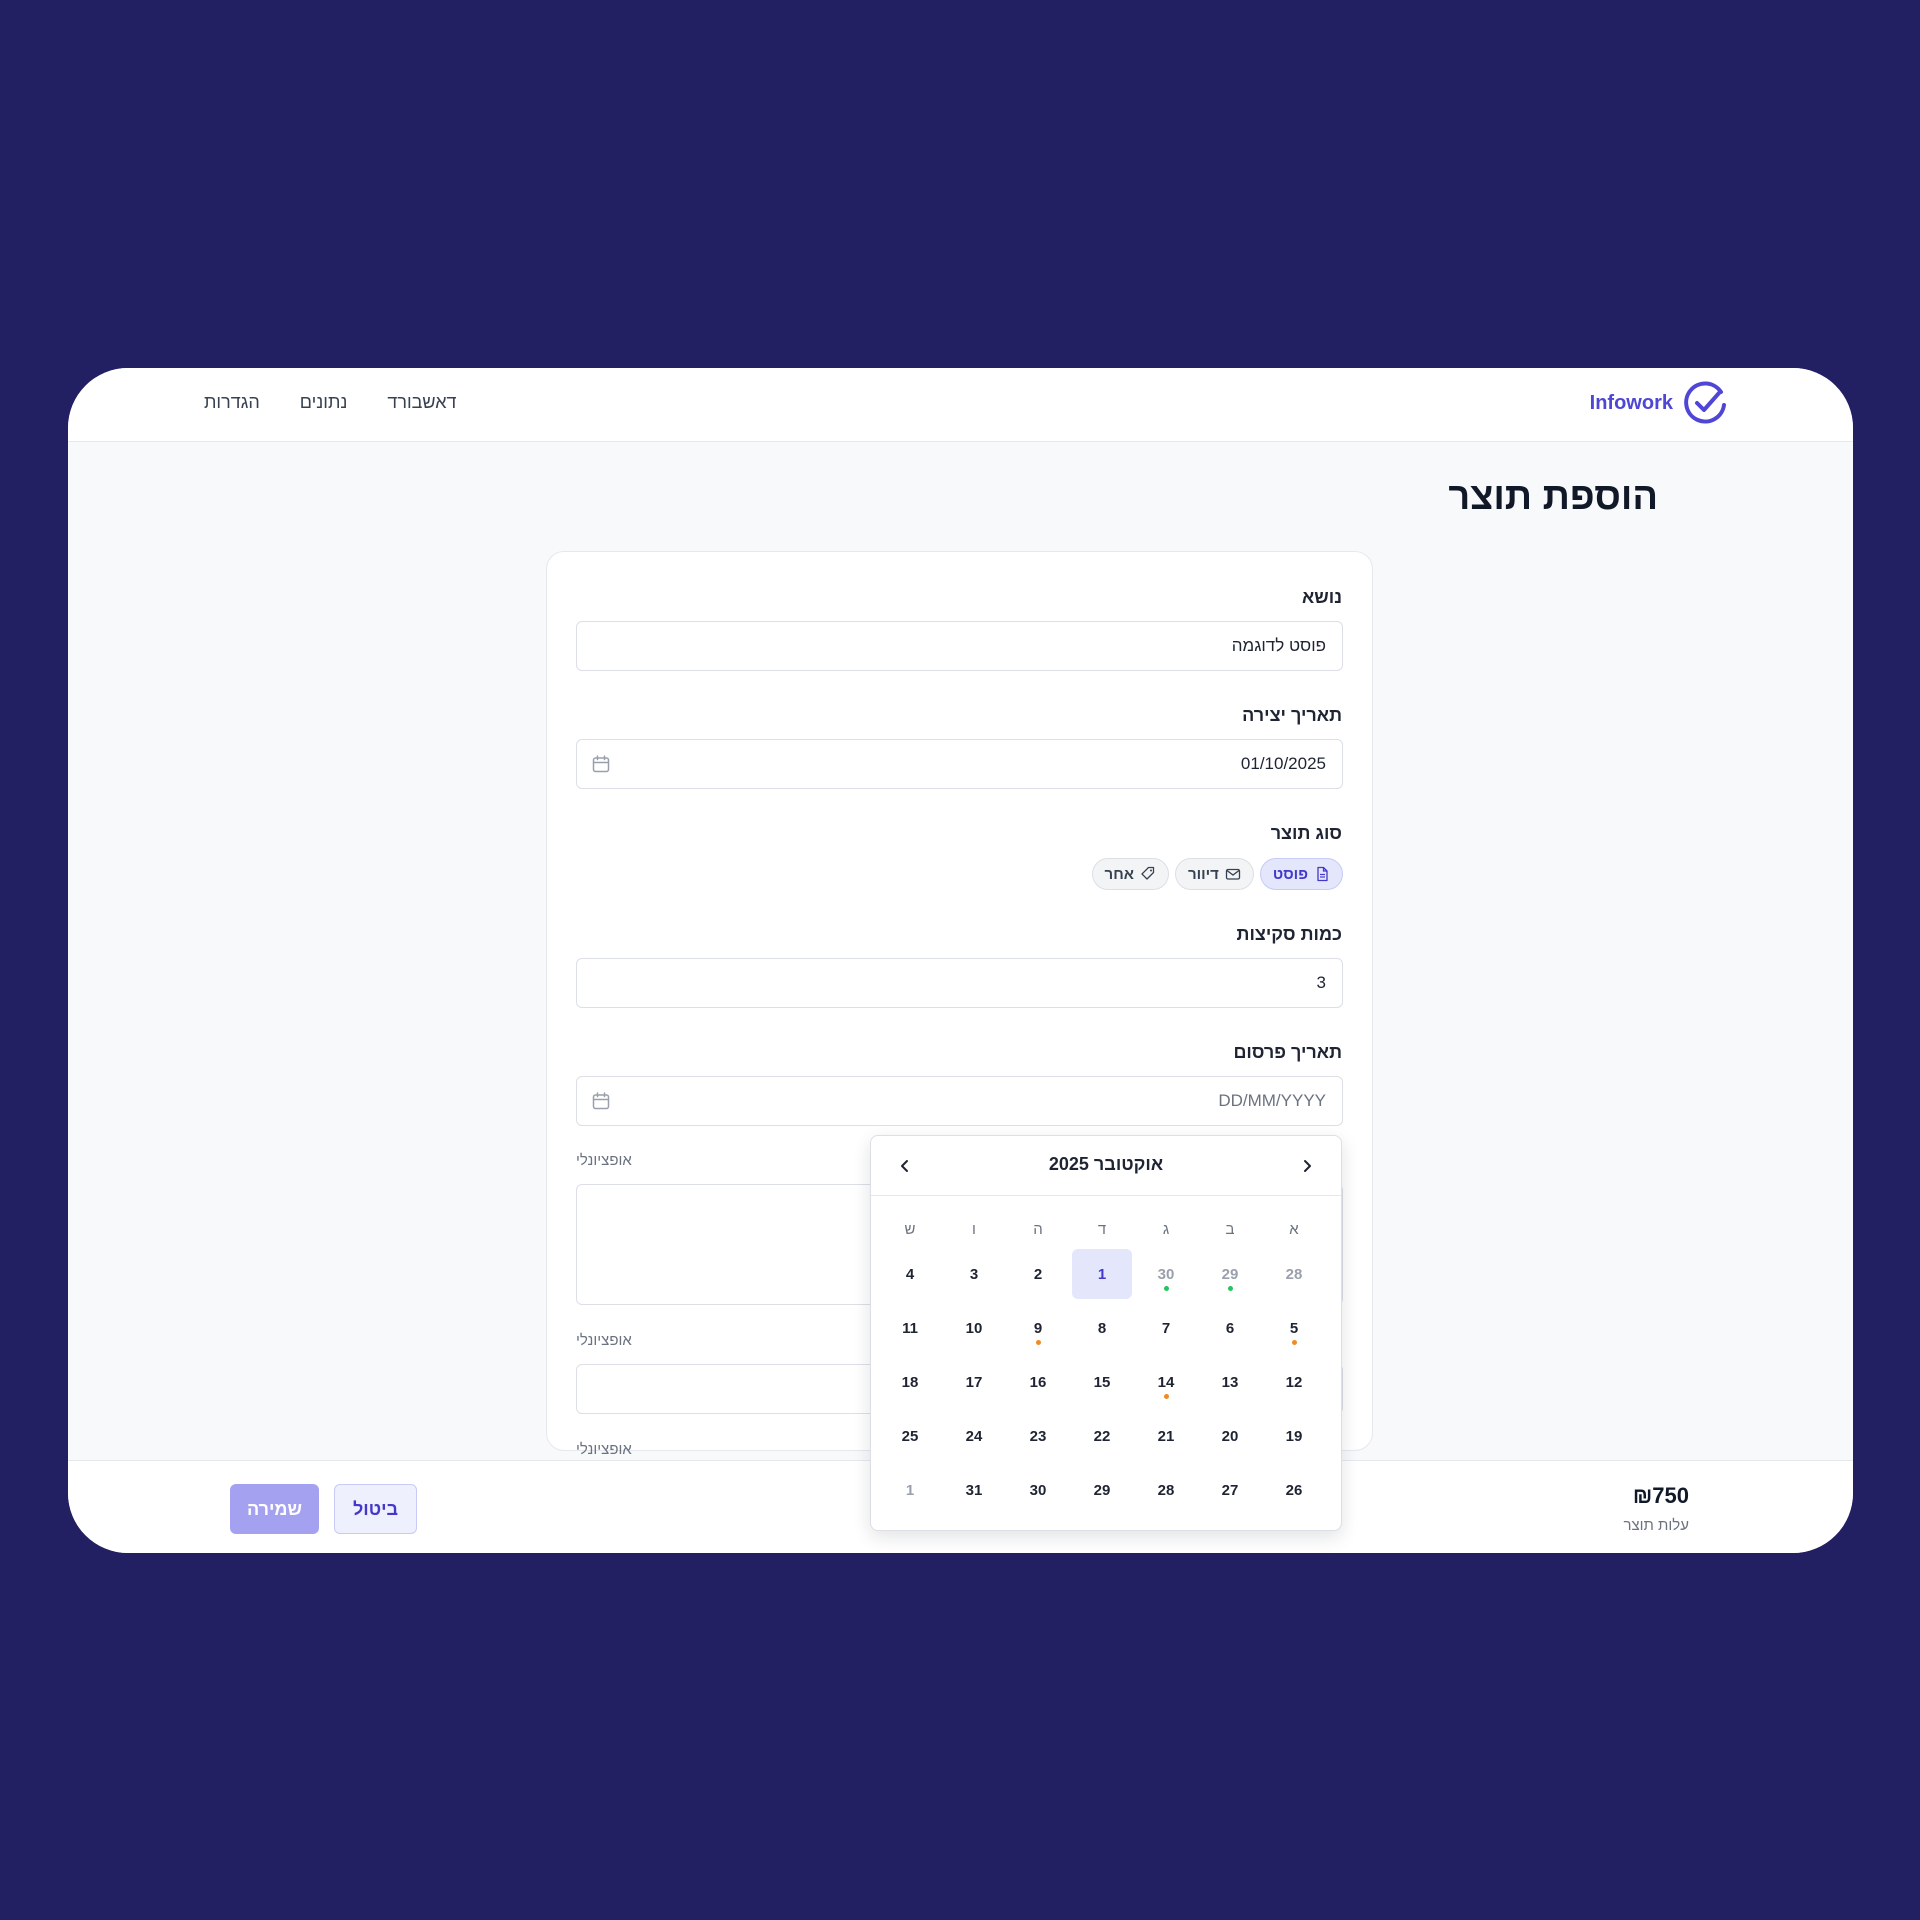  I want to click on type-chip-other: אחר, so click(1130, 874).